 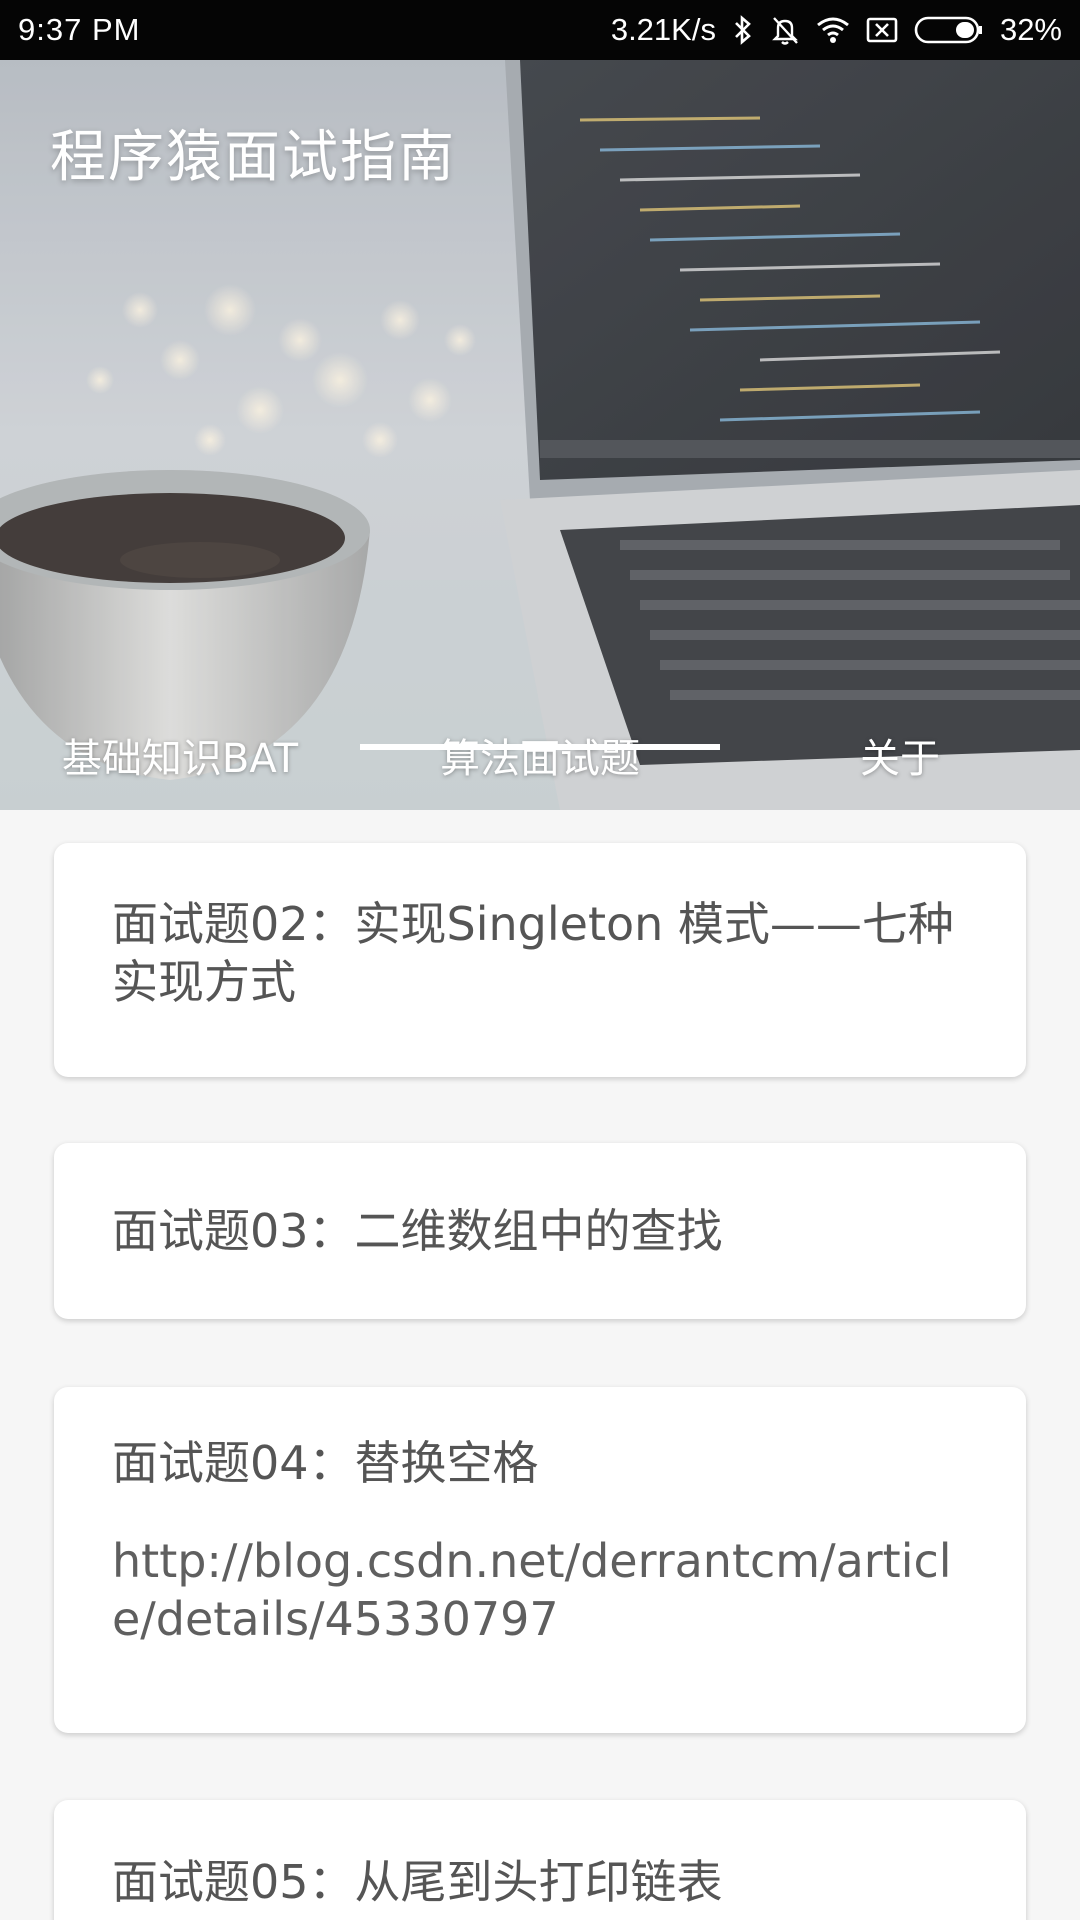 What do you see at coordinates (417, 1231) in the screenshot?
I see `card-title: 面试题03：二维数组中的查找` at bounding box center [417, 1231].